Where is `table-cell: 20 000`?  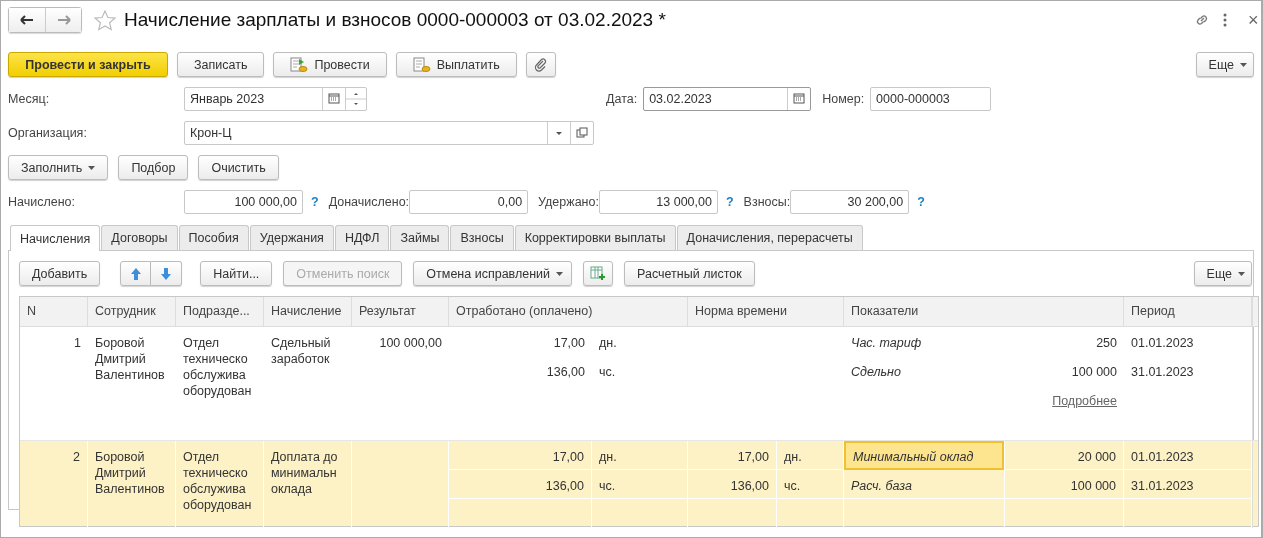
table-cell: 20 000 is located at coordinates (1096, 457).